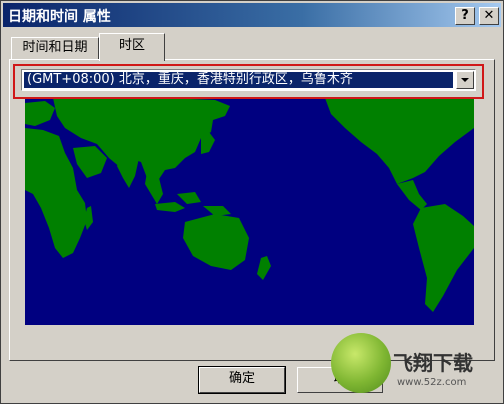 This screenshot has width=504, height=404. What do you see at coordinates (242, 380) in the screenshot?
I see `ok-button: 确定` at bounding box center [242, 380].